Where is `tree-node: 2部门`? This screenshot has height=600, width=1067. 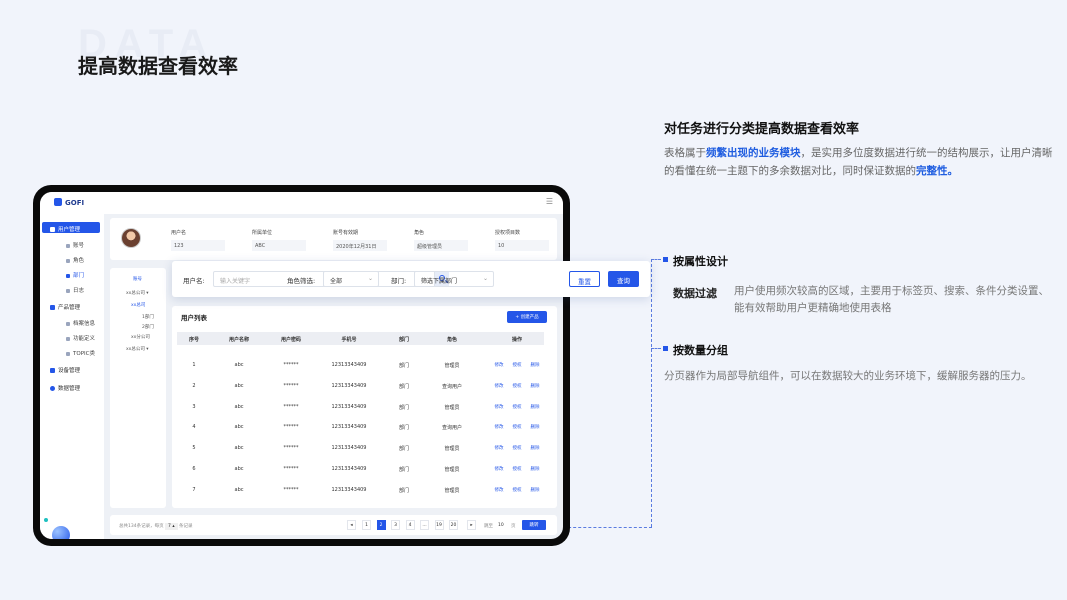 tree-node: 2部门 is located at coordinates (148, 327).